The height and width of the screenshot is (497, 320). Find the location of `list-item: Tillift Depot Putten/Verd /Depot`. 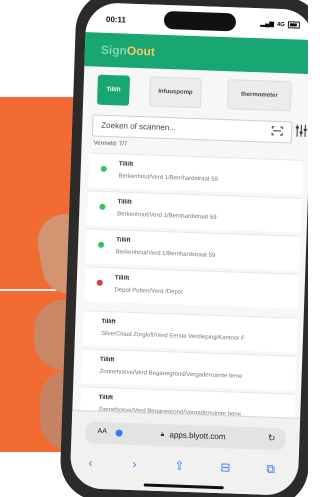

list-item: Tillift Depot Putten/Verd /Depot is located at coordinates (192, 287).